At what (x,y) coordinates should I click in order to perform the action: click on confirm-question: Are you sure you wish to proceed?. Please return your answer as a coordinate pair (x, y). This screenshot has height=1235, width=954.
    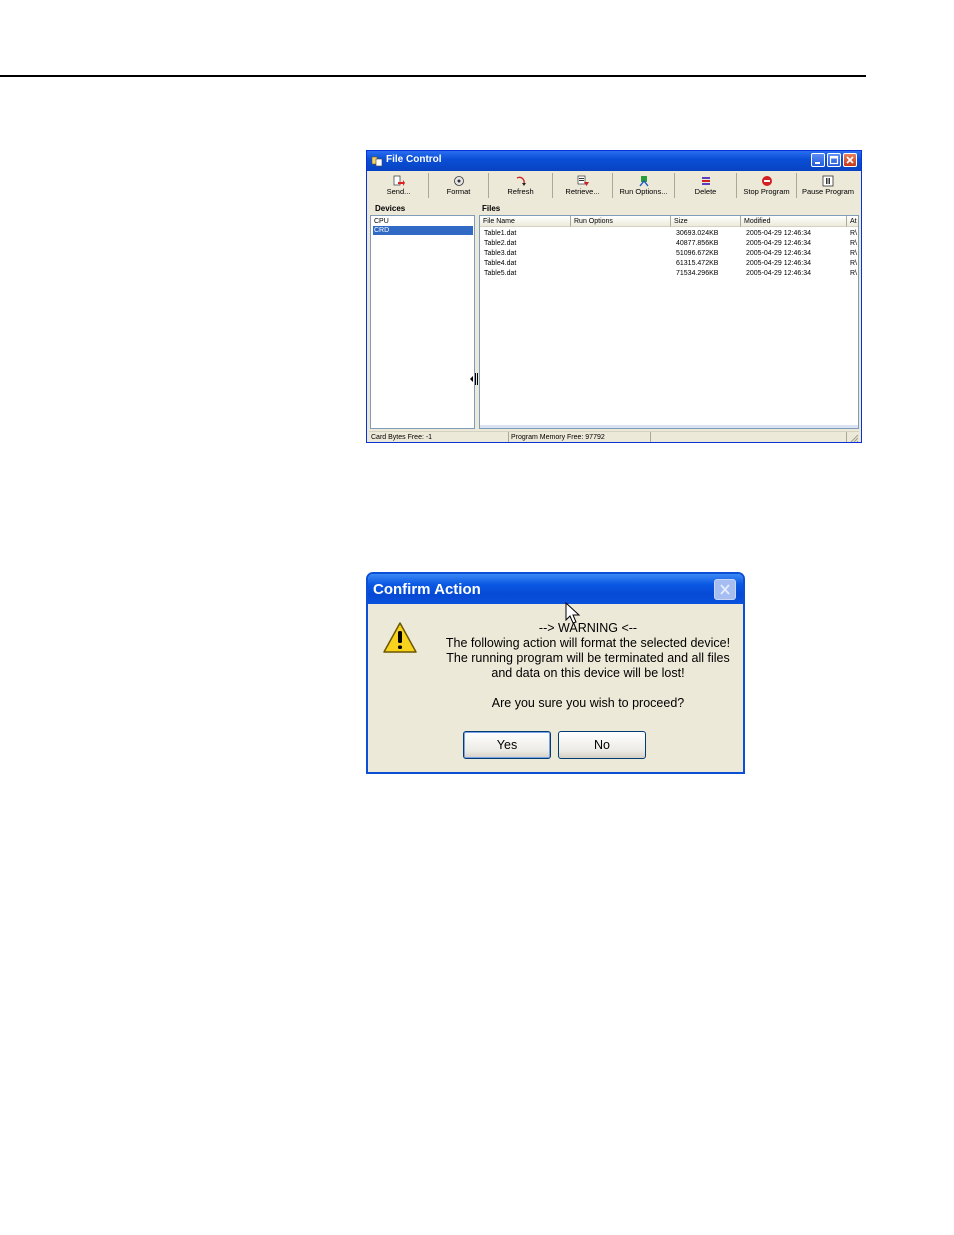
    Looking at the image, I should click on (588, 703).